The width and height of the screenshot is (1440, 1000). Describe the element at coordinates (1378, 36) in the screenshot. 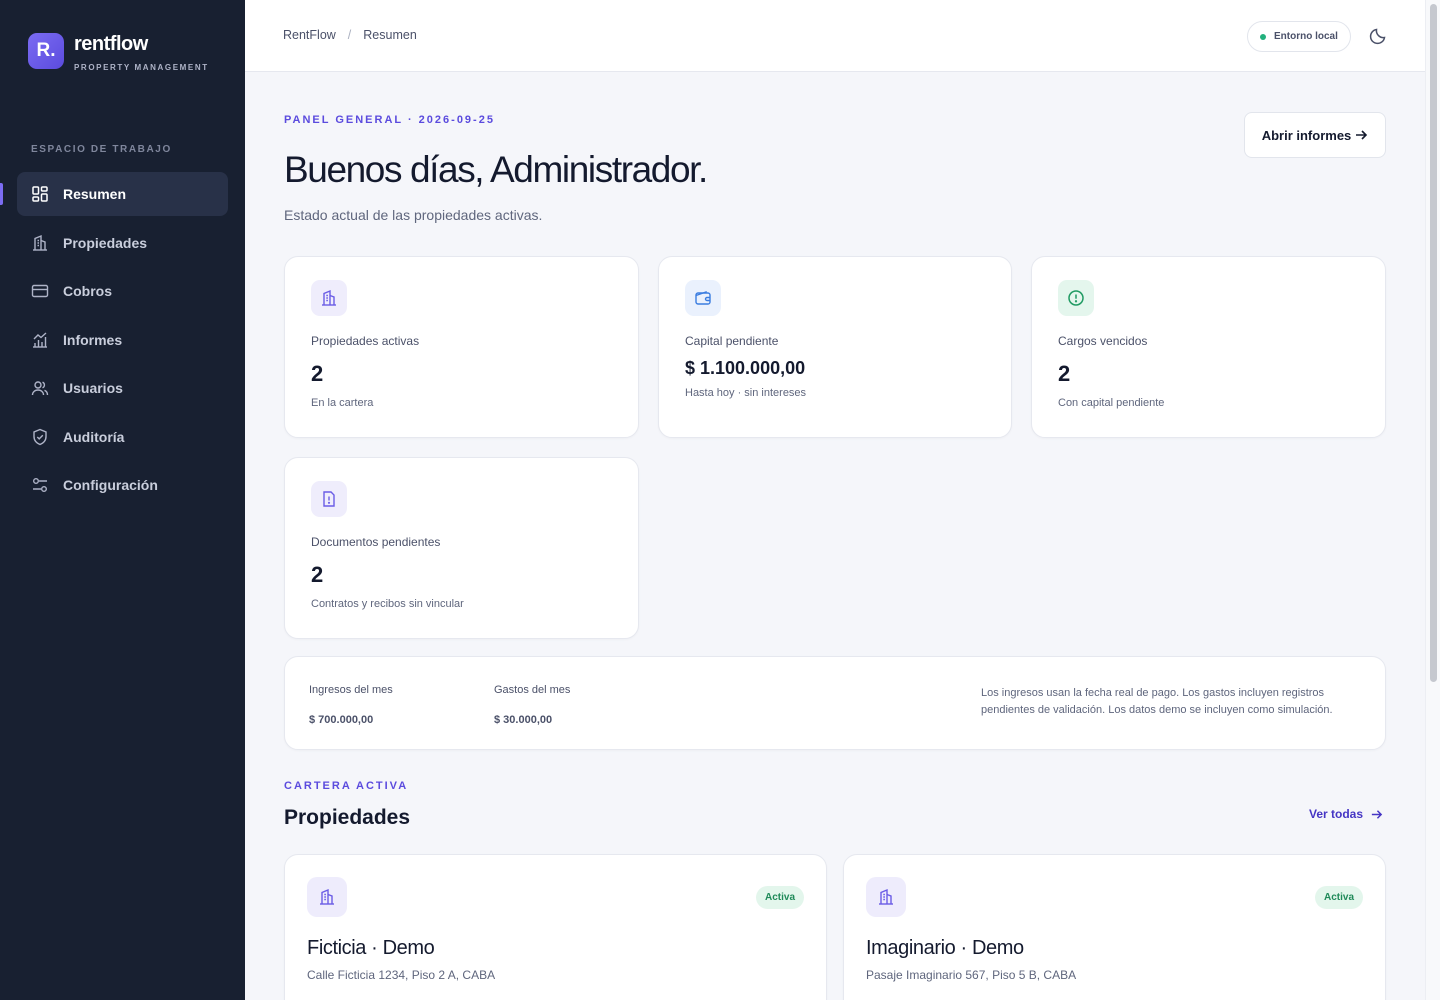

I see `moon-icon` at that location.